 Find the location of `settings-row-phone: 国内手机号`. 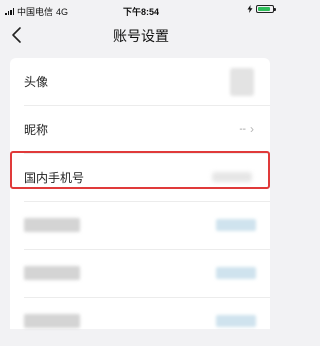

settings-row-phone: 国内手机号 is located at coordinates (140, 178).